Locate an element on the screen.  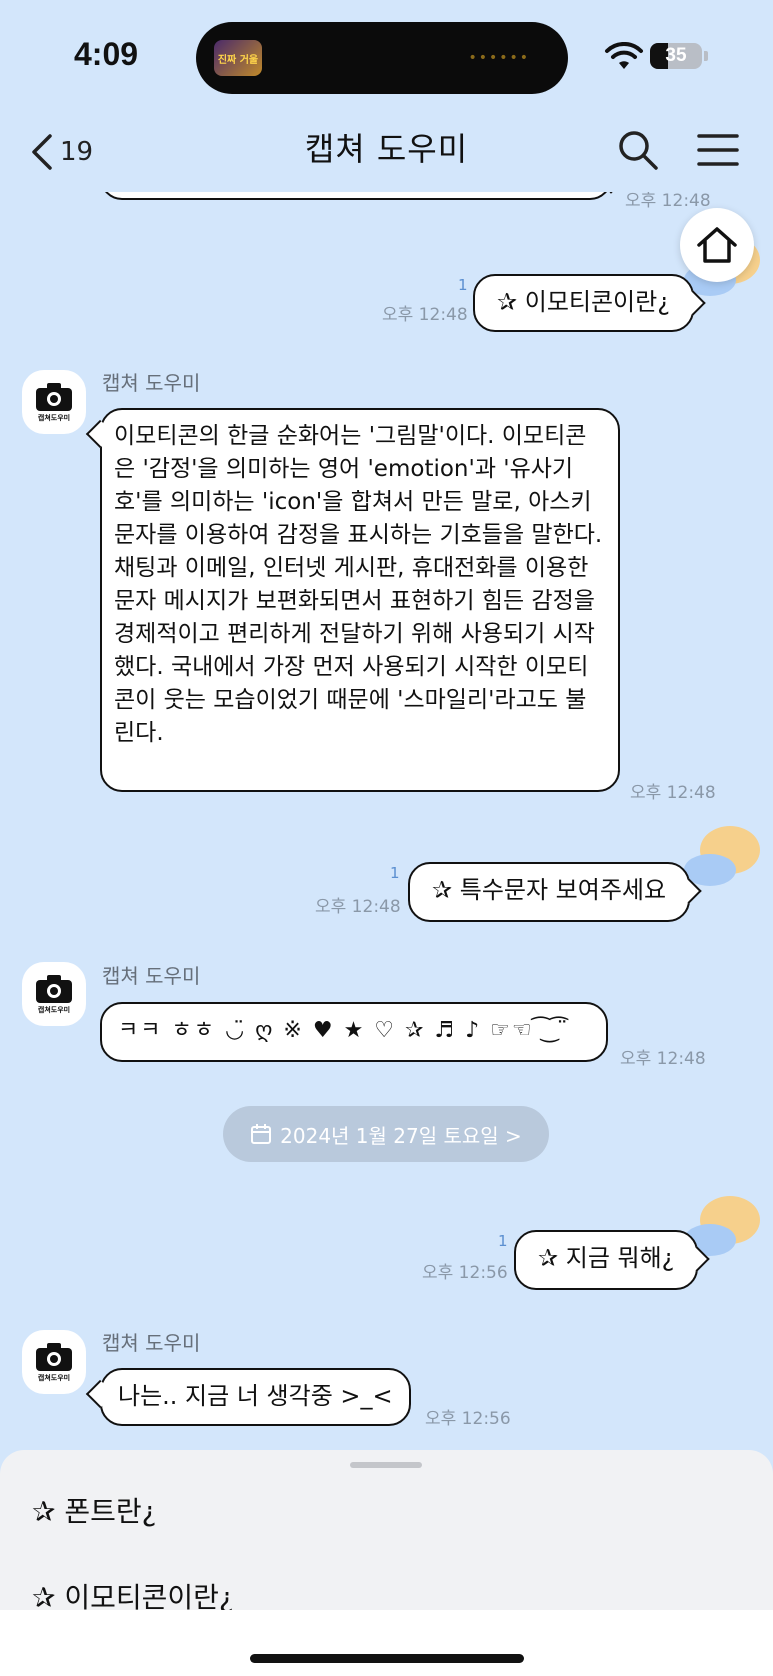
quick-reply-sheet: ✰ 폰트란¿ ✰ 이모티콘이란¿ is located at coordinates (386, 1530).